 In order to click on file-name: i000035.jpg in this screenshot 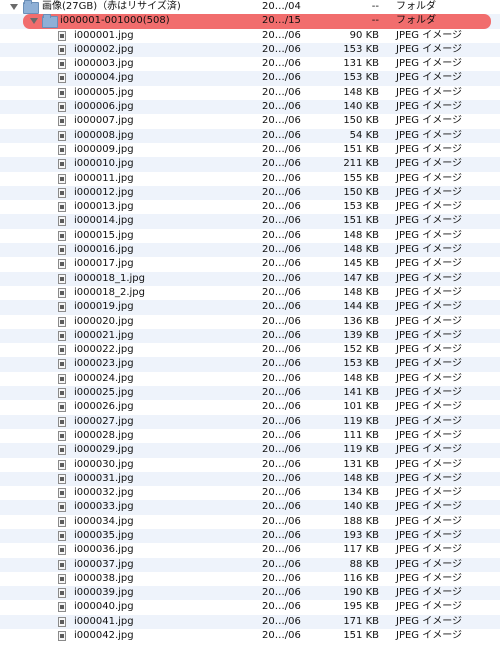, I will do `click(104, 535)`.